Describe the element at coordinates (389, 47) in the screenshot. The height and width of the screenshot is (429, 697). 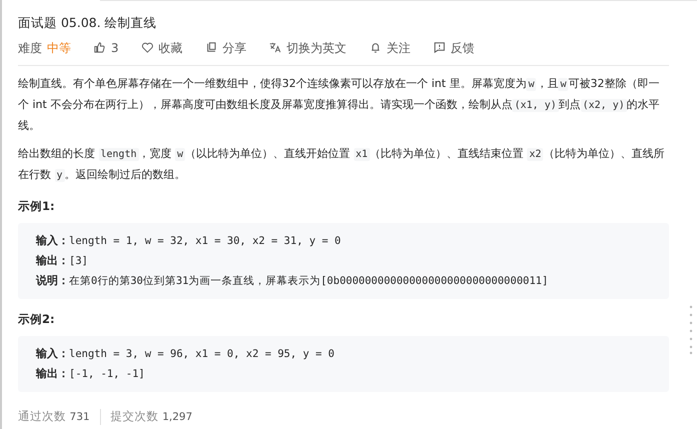
I see `bell-button: 关注` at that location.